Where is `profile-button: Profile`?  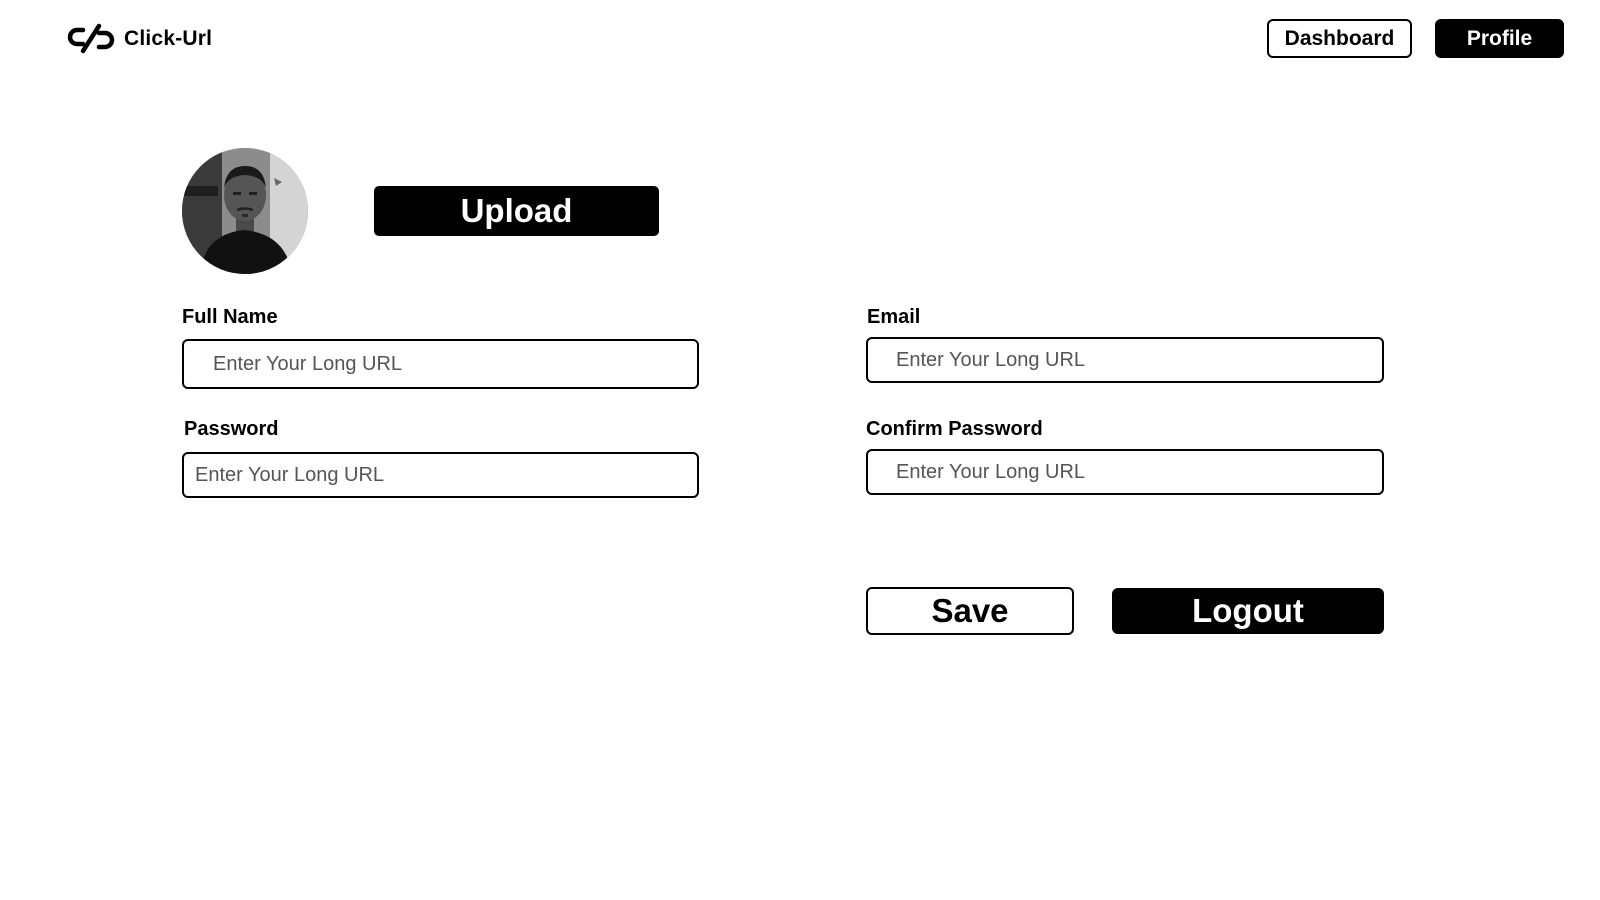 profile-button: Profile is located at coordinates (1499, 38).